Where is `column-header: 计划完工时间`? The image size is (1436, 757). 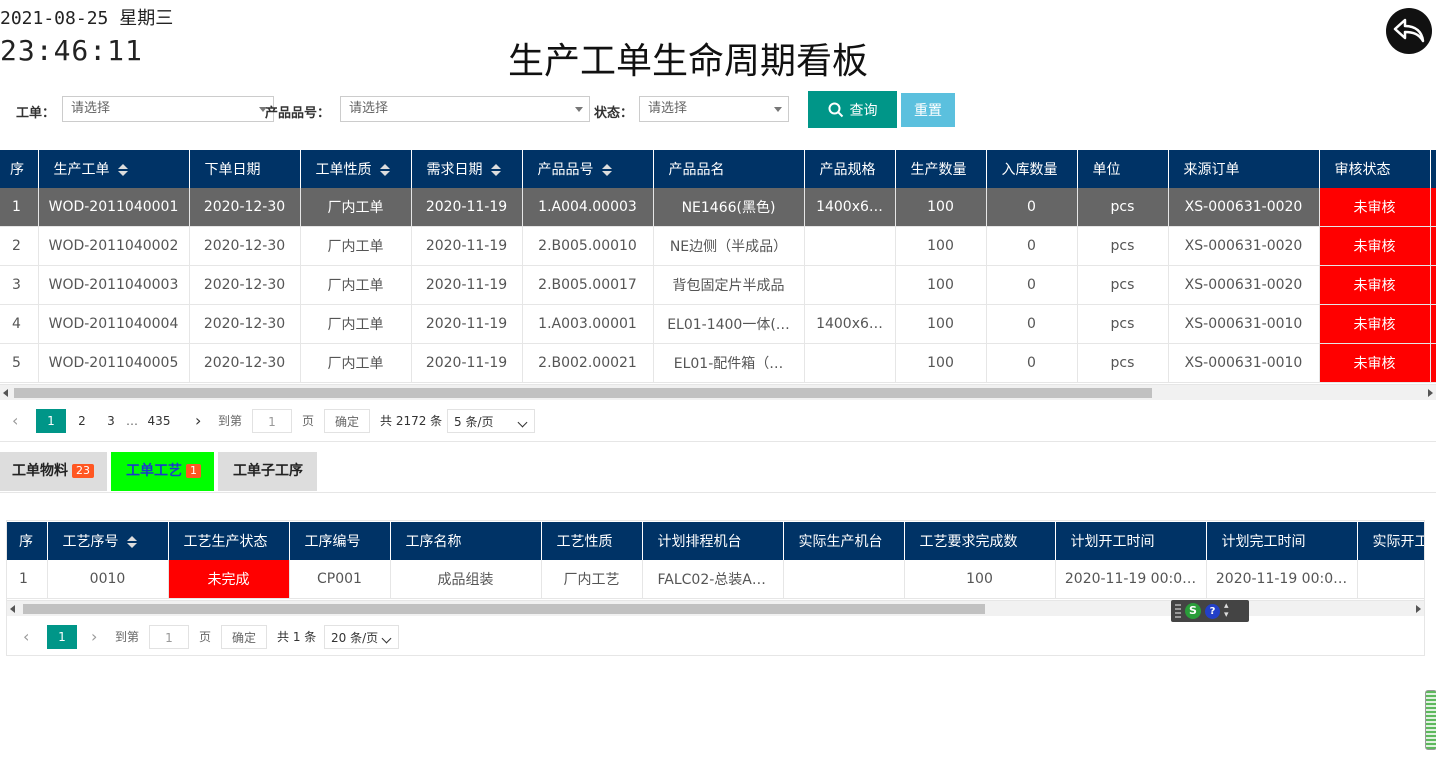 column-header: 计划完工时间 is located at coordinates (1282, 541).